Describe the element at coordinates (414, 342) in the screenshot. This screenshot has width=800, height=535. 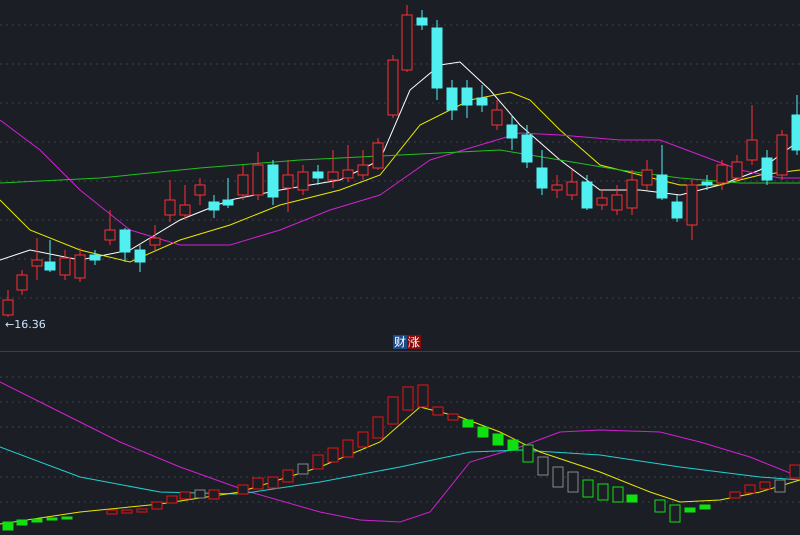
I see `indicator-title: 涨` at that location.